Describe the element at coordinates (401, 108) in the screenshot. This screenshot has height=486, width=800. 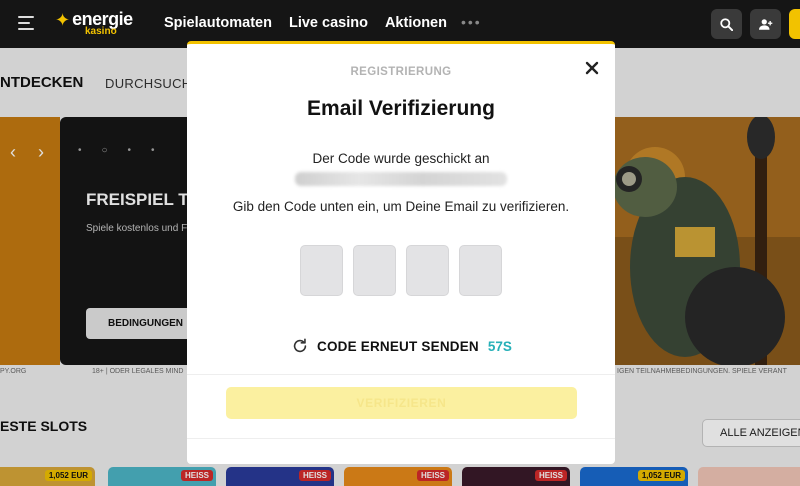
I see `modal-title: Email Verifizierung` at that location.